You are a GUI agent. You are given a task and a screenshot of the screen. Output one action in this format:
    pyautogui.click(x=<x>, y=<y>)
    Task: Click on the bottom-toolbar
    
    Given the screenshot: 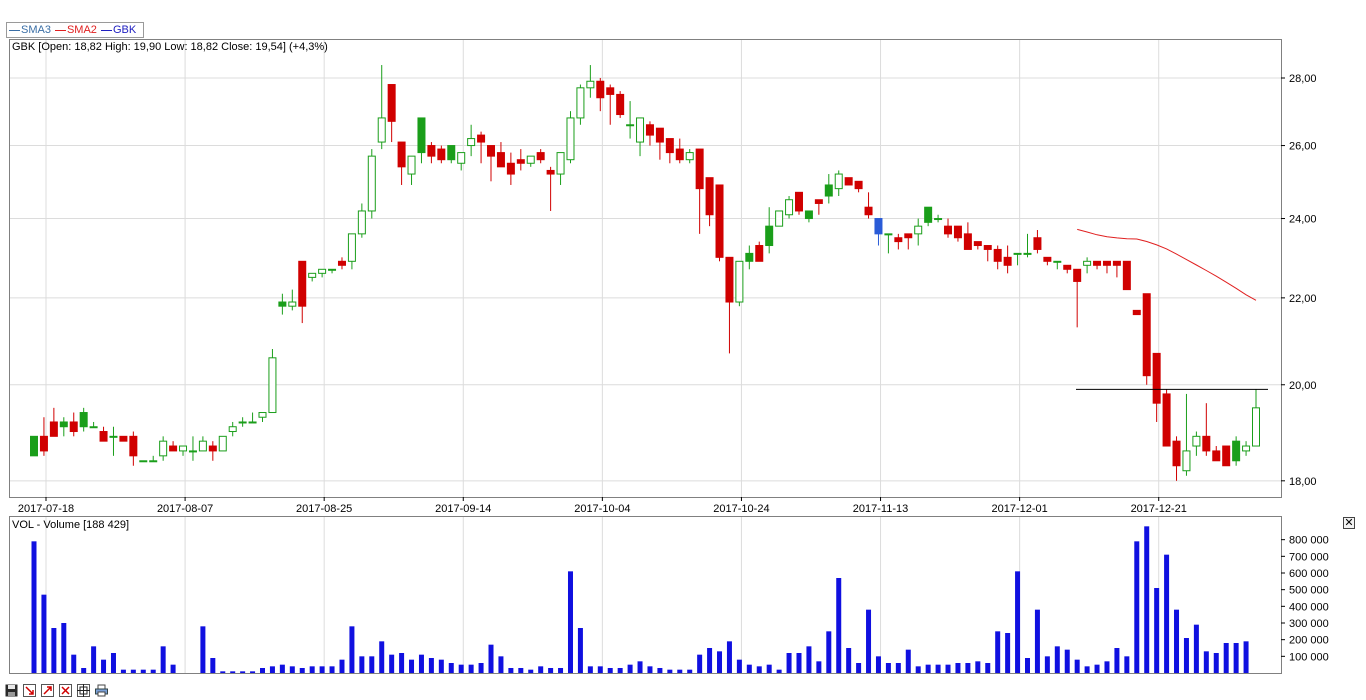 What is the action you would take?
    pyautogui.click(x=58, y=690)
    